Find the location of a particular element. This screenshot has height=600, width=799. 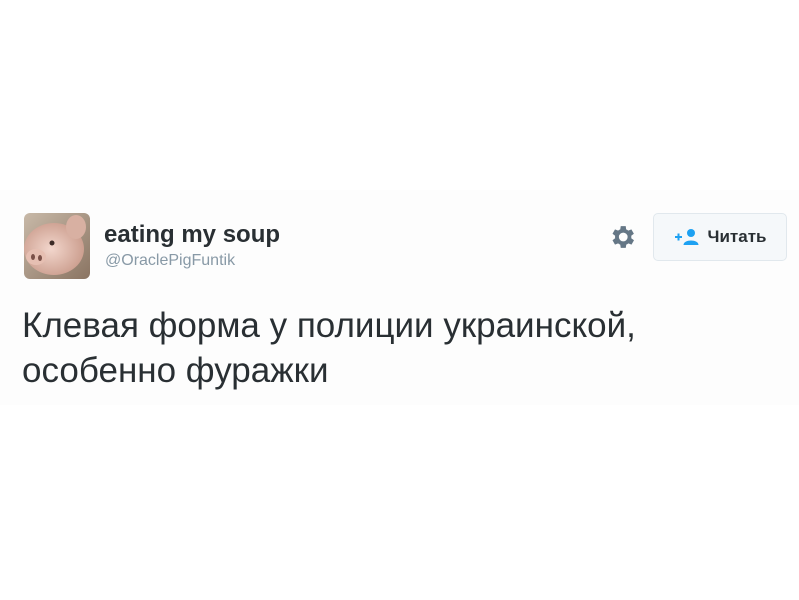

gear-icon is located at coordinates (622, 237).